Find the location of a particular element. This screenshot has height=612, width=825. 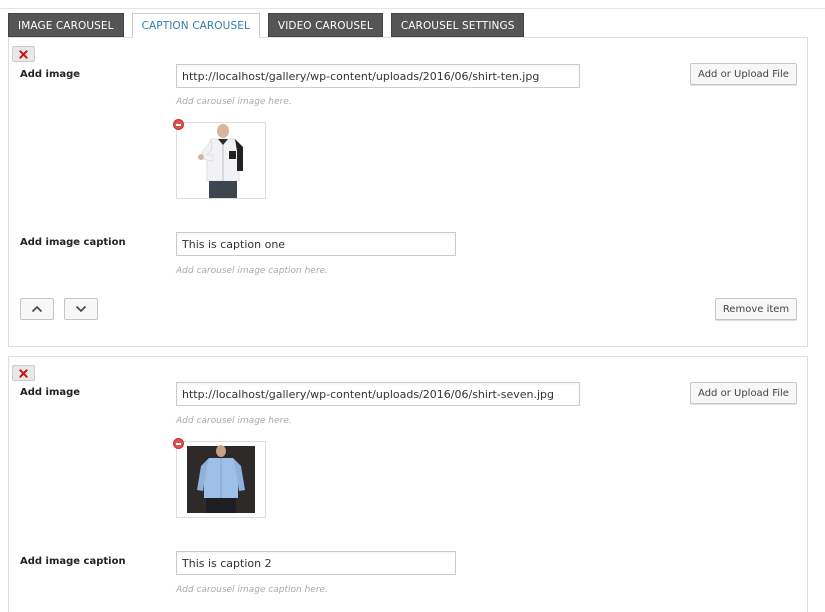

tab-caption-carousel: CAPTION CAROUSEL is located at coordinates (195, 25).